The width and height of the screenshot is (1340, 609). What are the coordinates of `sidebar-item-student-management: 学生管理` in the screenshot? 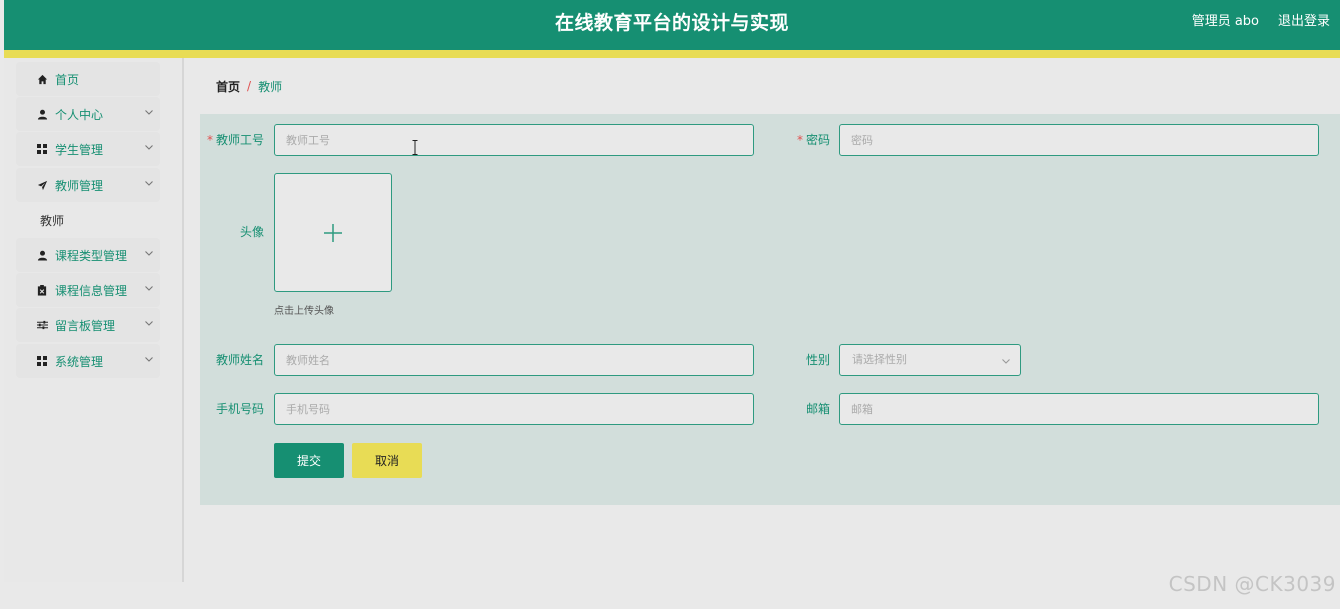 It's located at (88, 149).